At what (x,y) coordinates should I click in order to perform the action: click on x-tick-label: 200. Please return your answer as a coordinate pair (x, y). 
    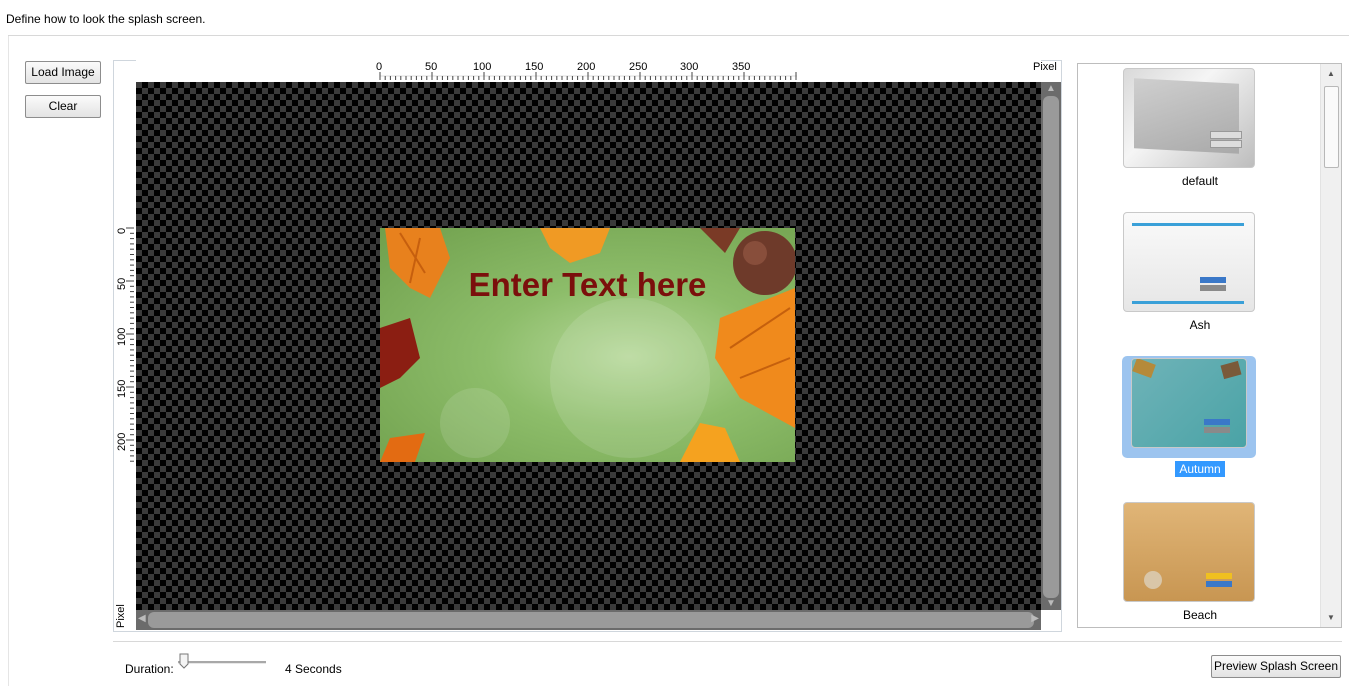
    Looking at the image, I should click on (586, 67).